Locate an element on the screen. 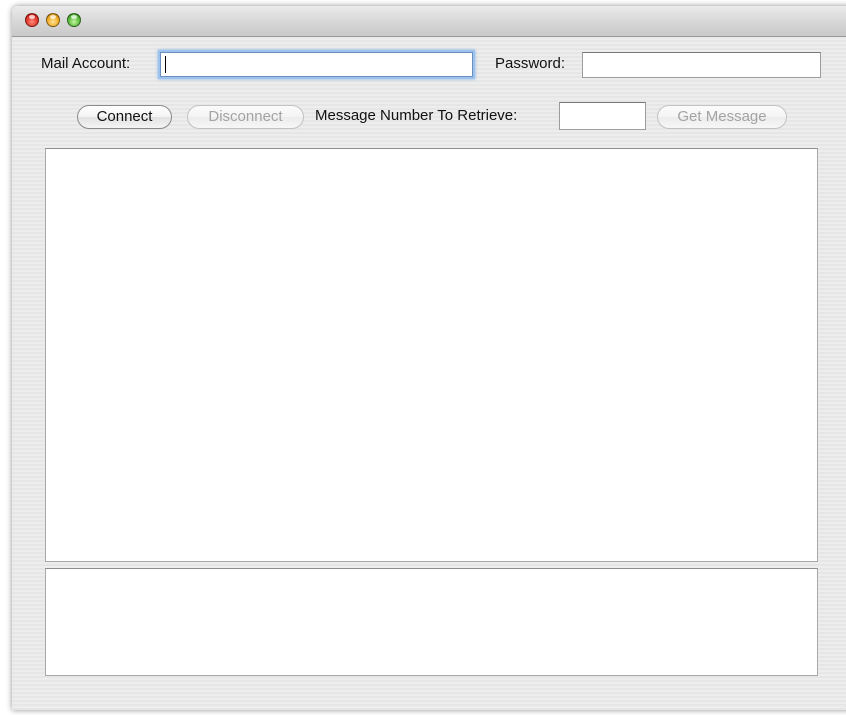  get-message-button: Get Message is located at coordinates (722, 117).